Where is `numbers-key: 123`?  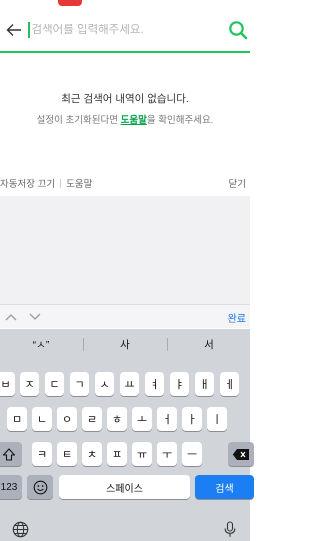 numbers-key: 123 is located at coordinates (11, 487).